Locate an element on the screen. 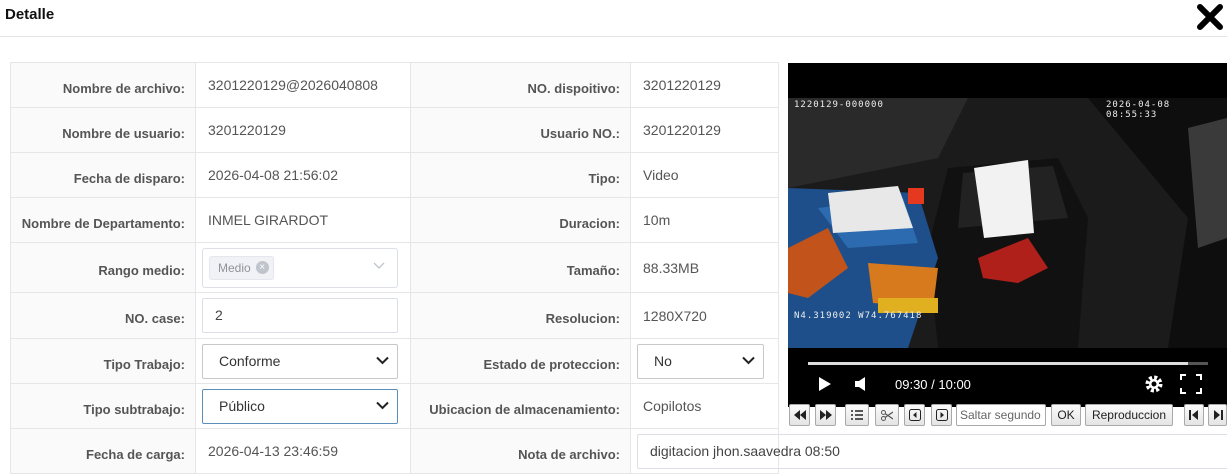  label-nombre-usuario: Nombre de usuario: is located at coordinates (103, 130).